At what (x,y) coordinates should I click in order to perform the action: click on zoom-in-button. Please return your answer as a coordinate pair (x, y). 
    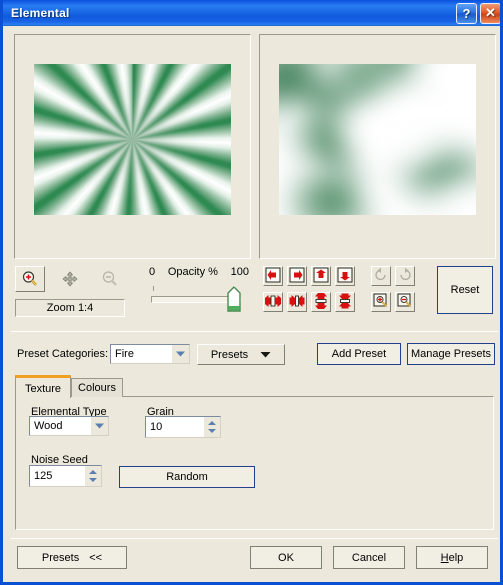
    Looking at the image, I should click on (30, 279).